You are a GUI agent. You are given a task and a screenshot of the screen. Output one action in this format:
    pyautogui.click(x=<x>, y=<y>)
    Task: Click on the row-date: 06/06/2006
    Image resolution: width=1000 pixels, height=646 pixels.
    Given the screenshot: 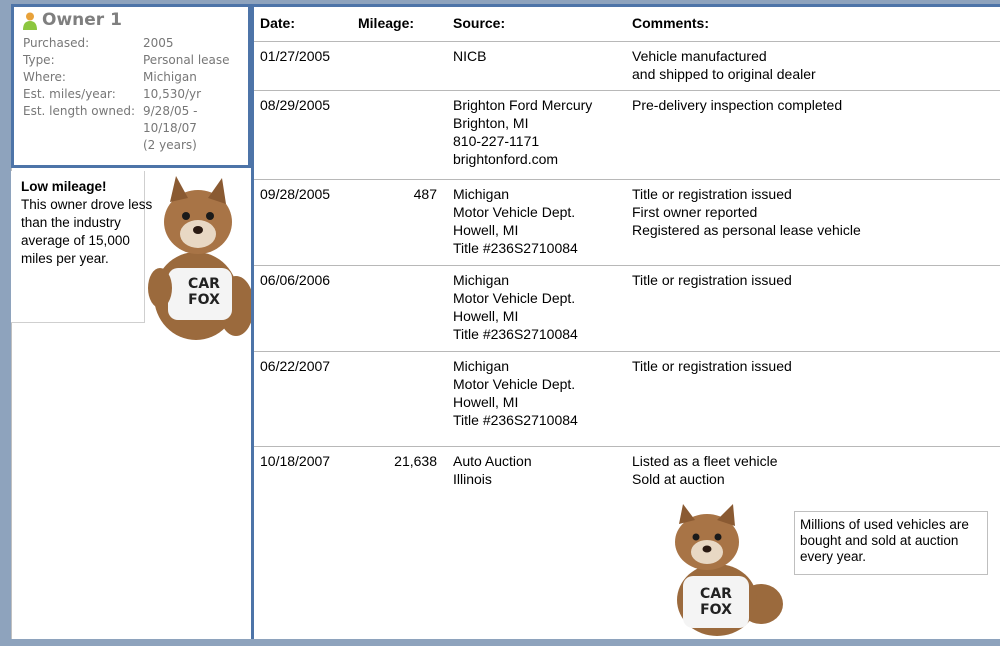 What is the action you would take?
    pyautogui.click(x=295, y=280)
    